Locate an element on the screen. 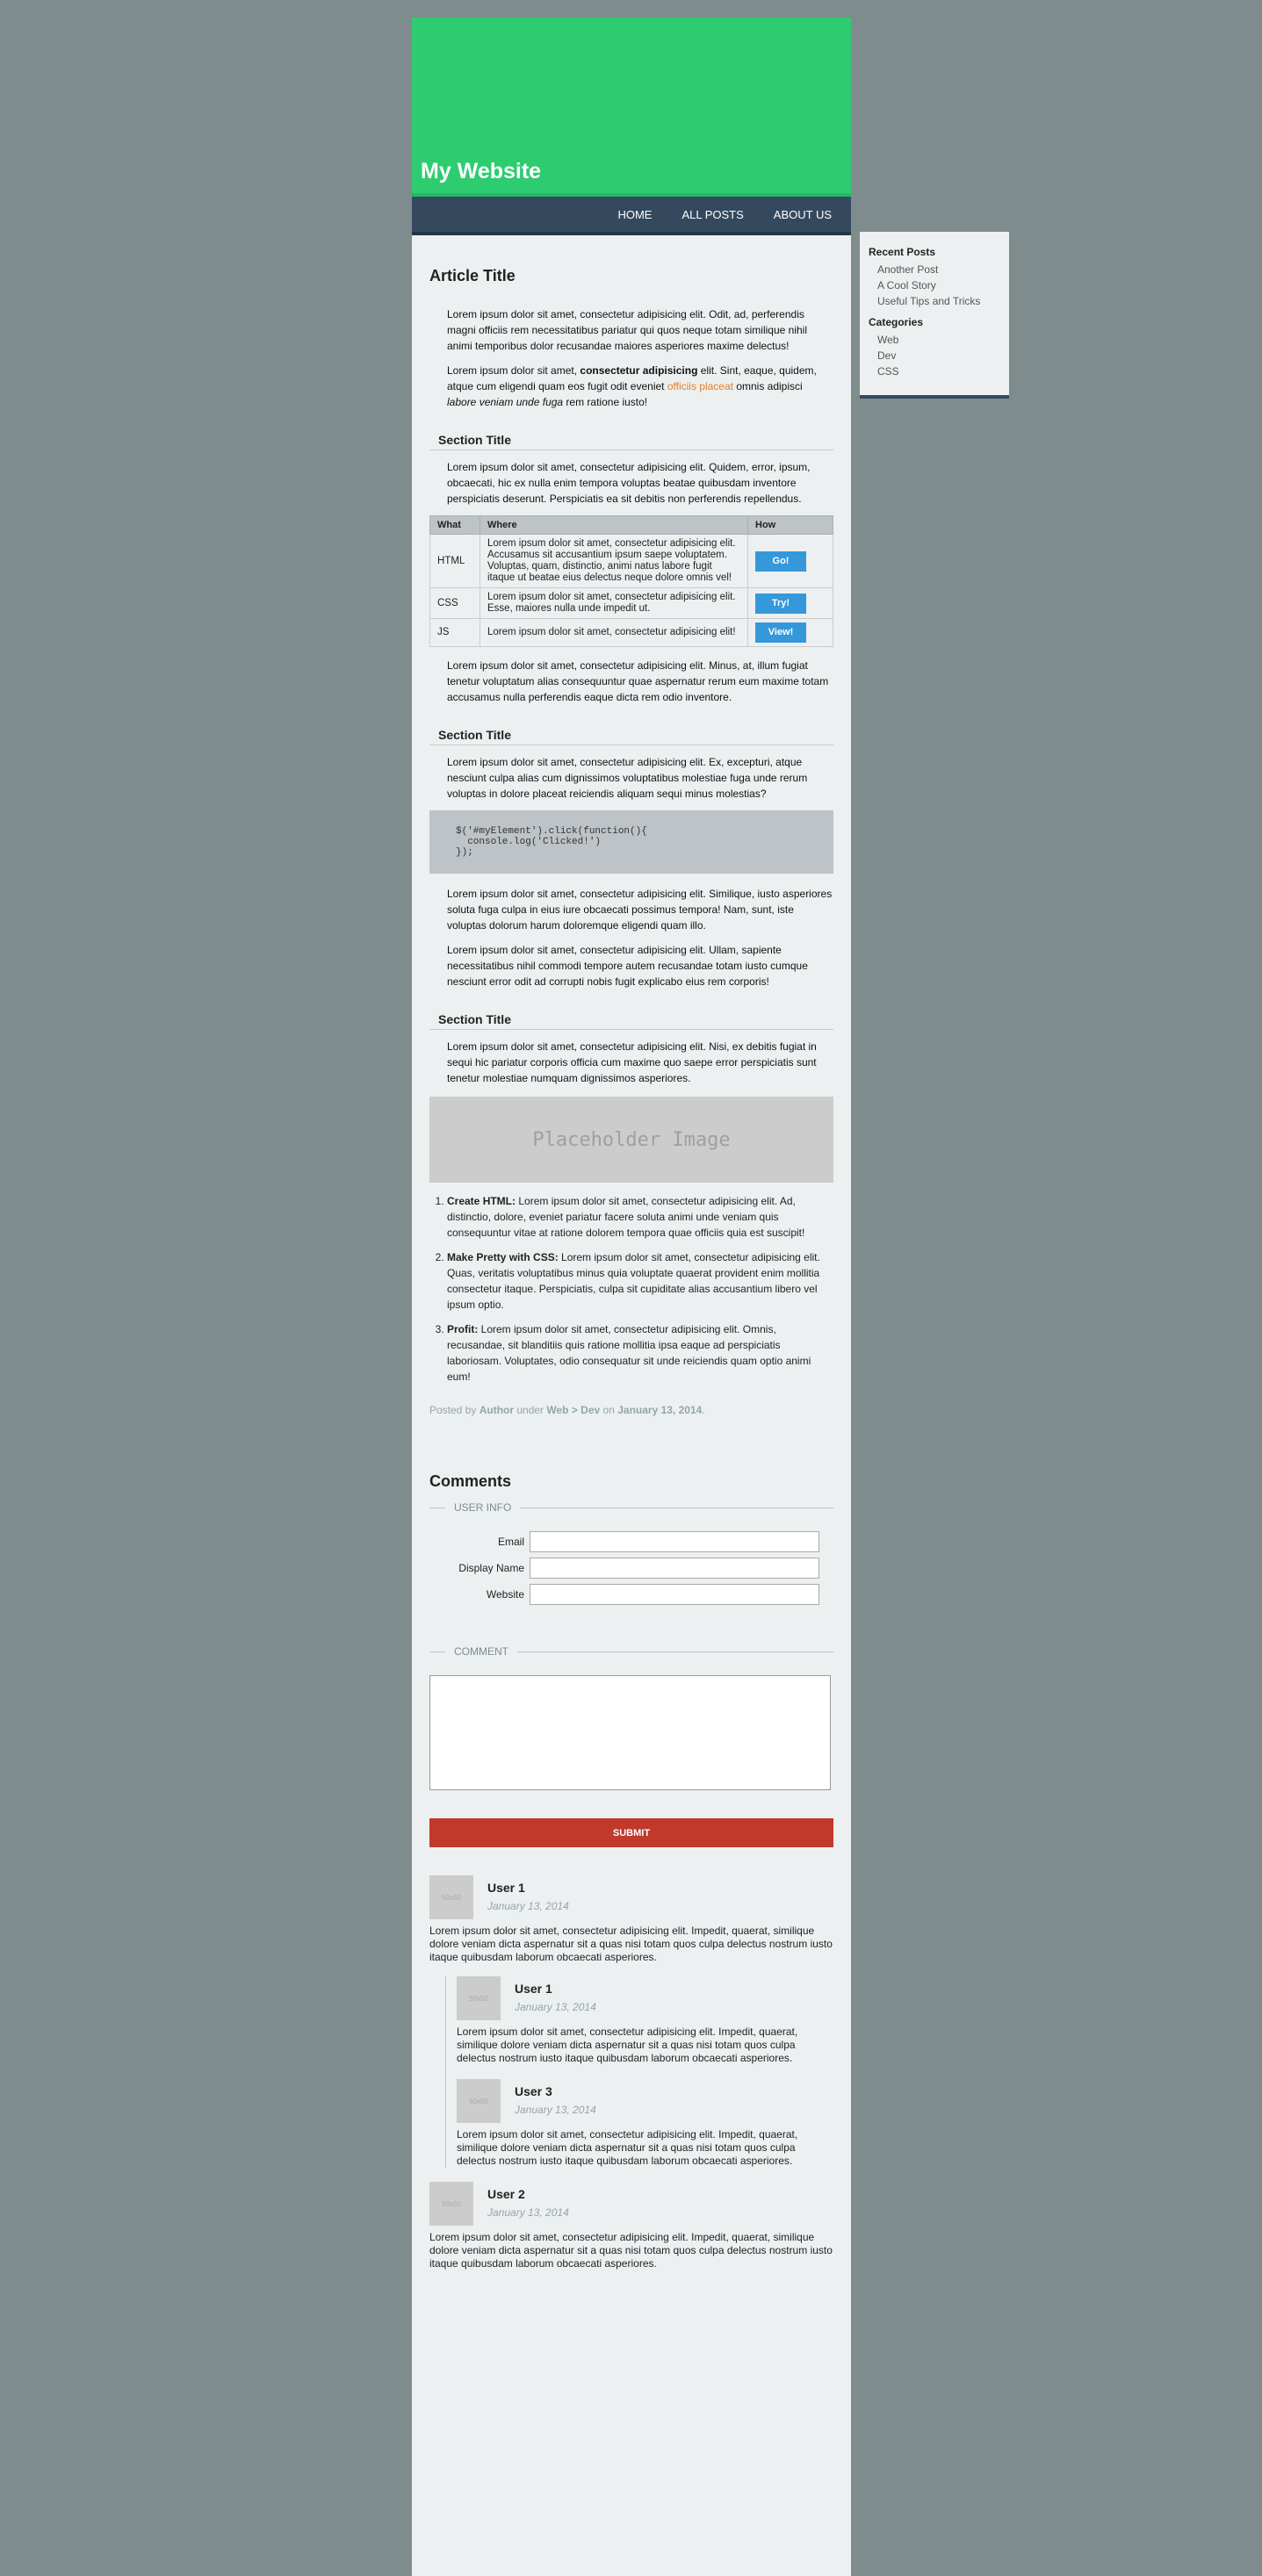 Image resolution: width=1262 pixels, height=2576 pixels. submit-button: SUBMIT is located at coordinates (631, 1832).